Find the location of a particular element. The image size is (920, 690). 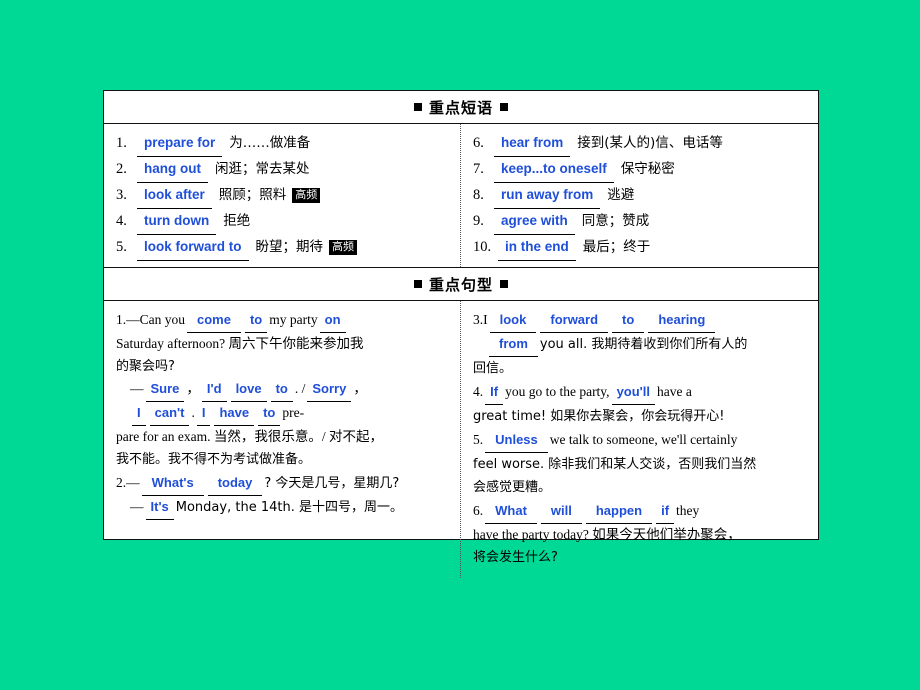

sentence-text: you all. 我期待着收到你们所有人的 is located at coordinates (643, 344).